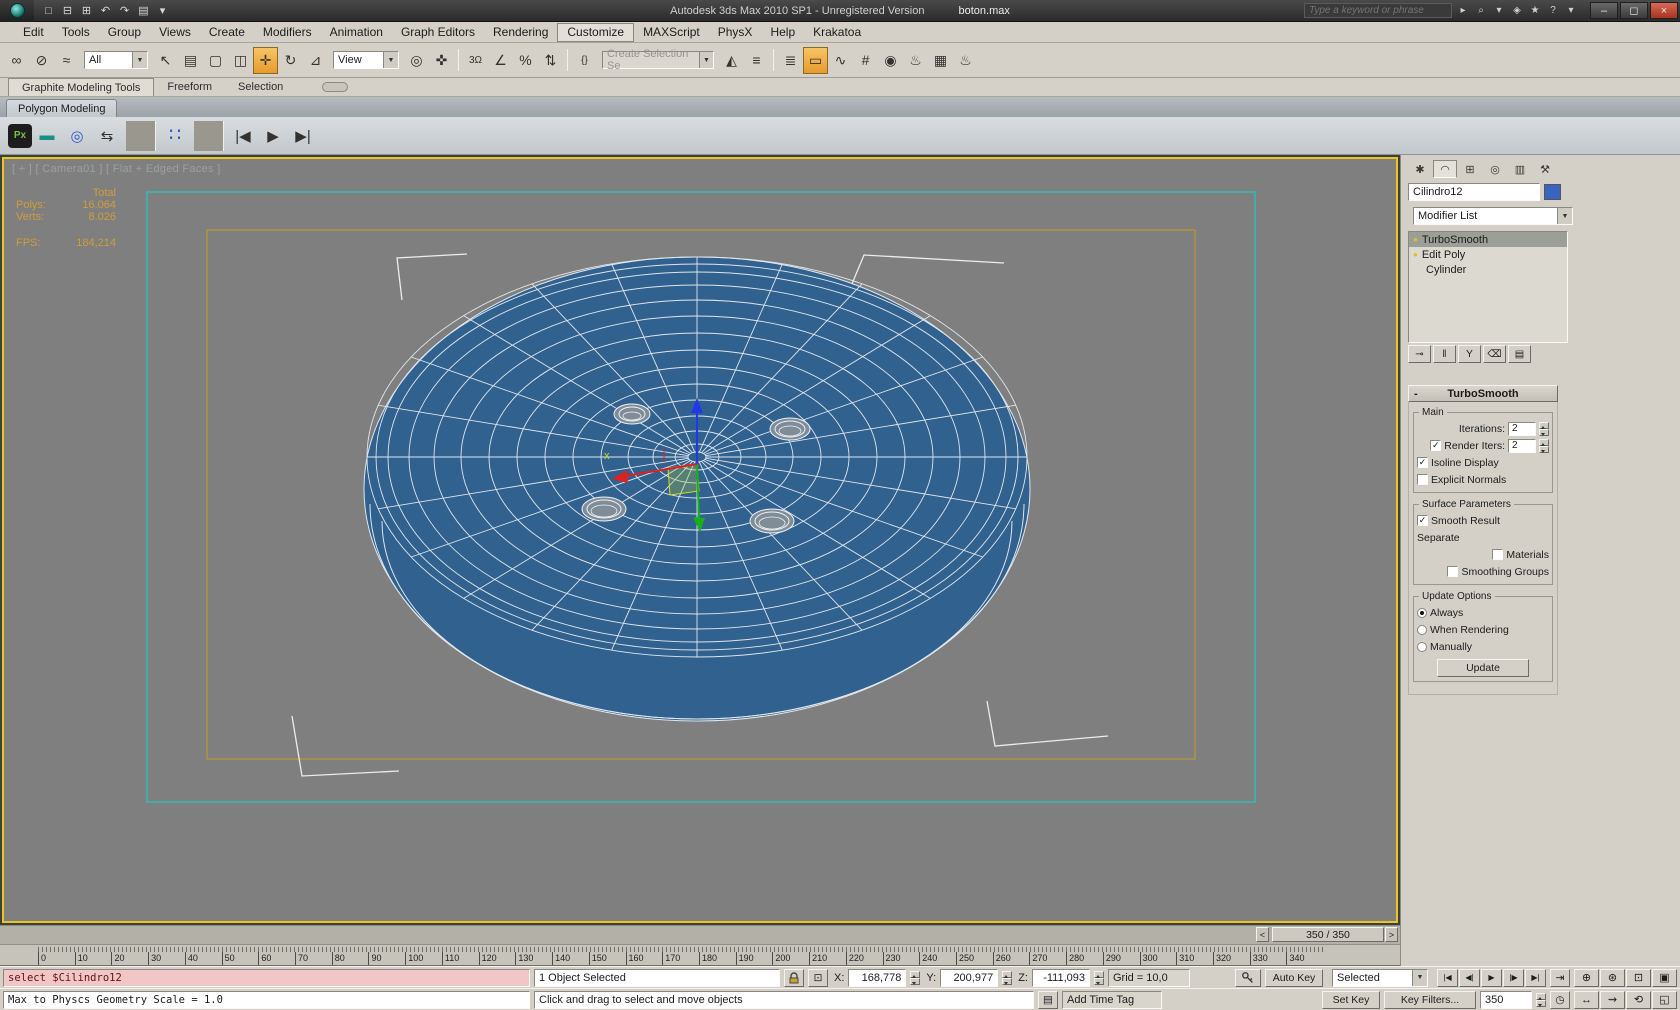  What do you see at coordinates (550, 60) in the screenshot?
I see `spinner-snap-toggle: ⇅` at bounding box center [550, 60].